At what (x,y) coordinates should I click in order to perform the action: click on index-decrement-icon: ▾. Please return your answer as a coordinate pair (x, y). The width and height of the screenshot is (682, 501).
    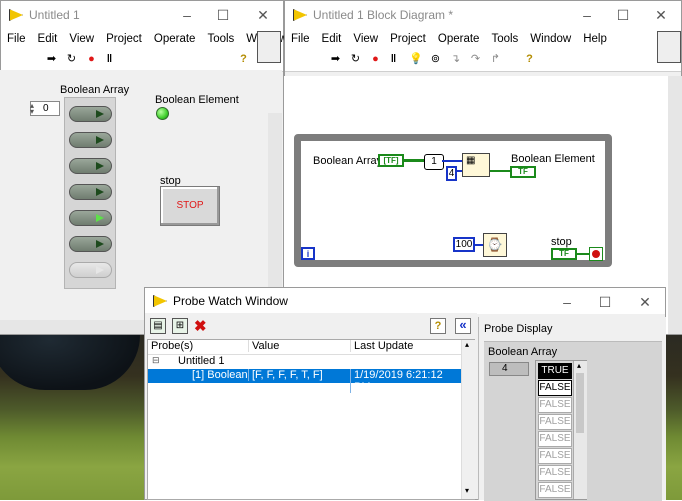
    Looking at the image, I should click on (32, 111).